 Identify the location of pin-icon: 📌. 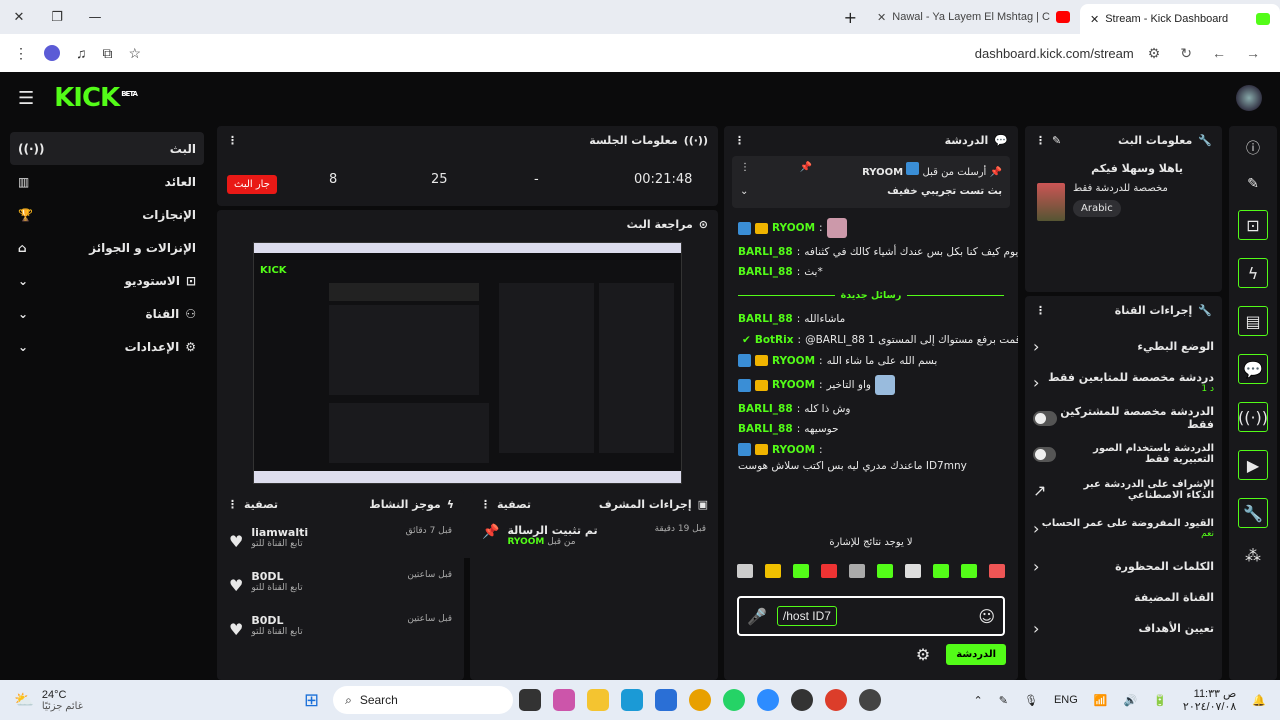
(806, 170).